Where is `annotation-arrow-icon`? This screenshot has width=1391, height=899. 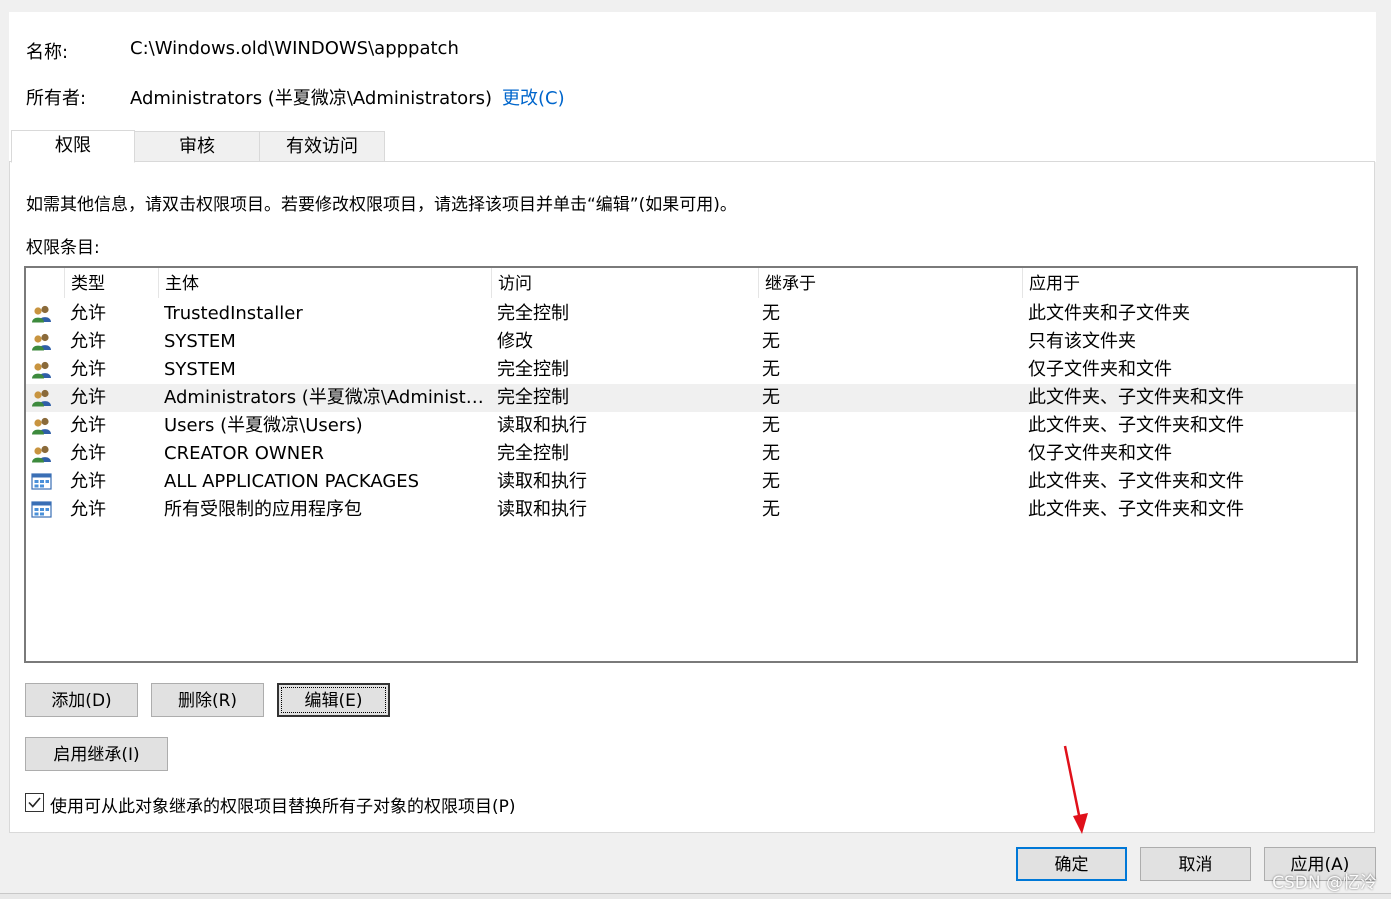
annotation-arrow-icon is located at coordinates (1075, 789).